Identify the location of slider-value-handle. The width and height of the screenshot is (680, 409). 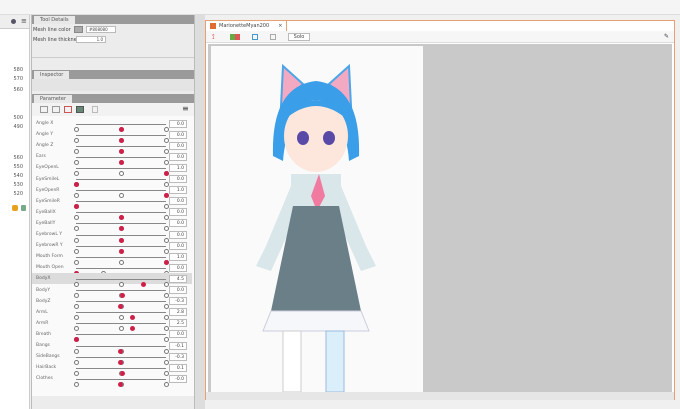
(120, 384).